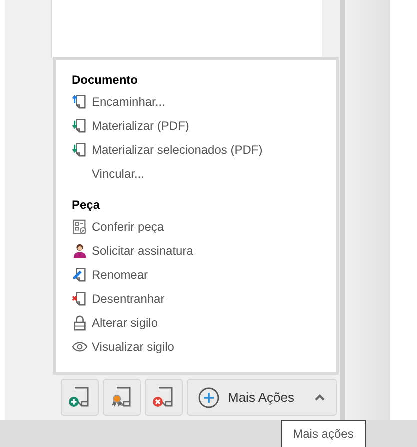  What do you see at coordinates (87, 205) in the screenshot?
I see `section-heading: Peça` at bounding box center [87, 205].